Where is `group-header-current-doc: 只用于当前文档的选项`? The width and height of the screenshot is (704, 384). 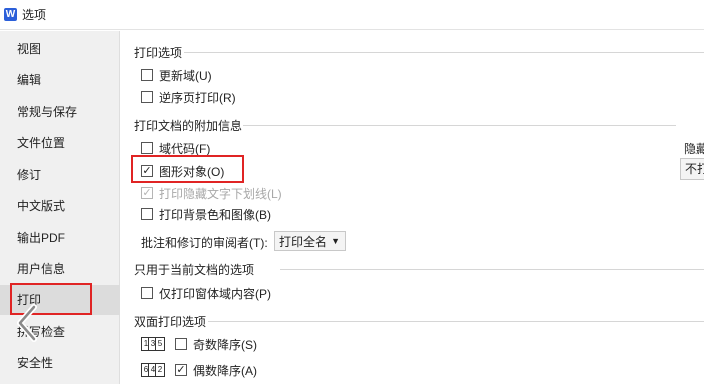 group-header-current-doc: 只用于当前文档的选项 is located at coordinates (194, 269).